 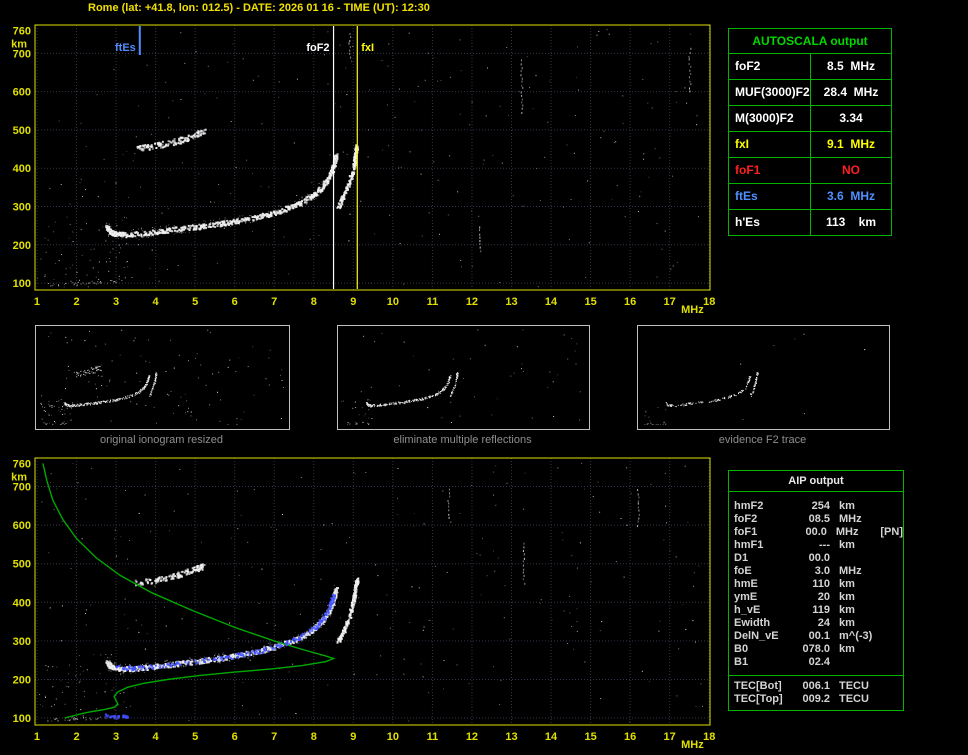 I want to click on aip-row-h_vE: h_vE 119 km, so click(x=816, y=610).